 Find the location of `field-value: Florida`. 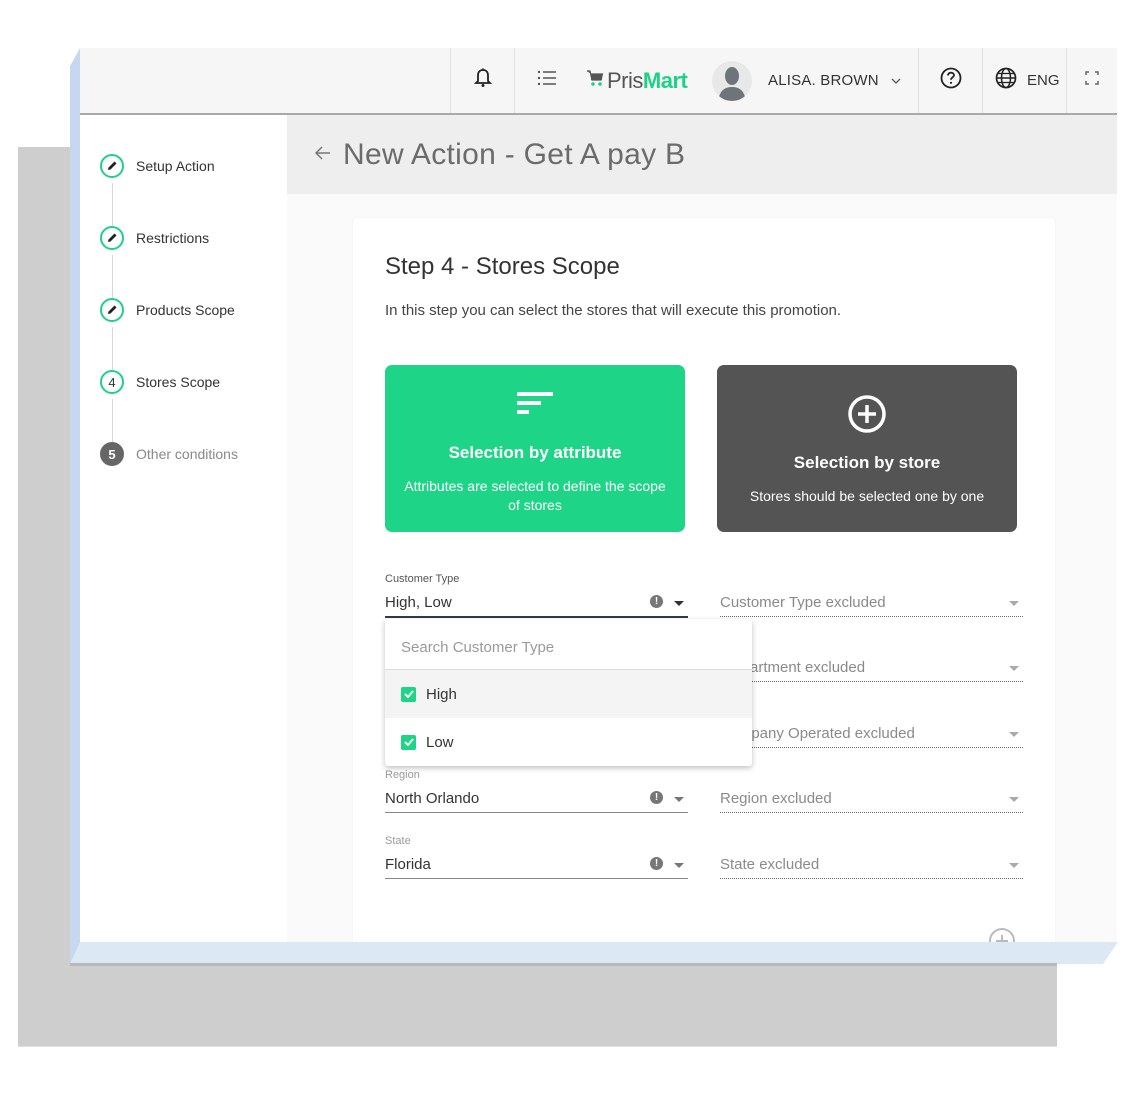

field-value: Florida is located at coordinates (408, 864).